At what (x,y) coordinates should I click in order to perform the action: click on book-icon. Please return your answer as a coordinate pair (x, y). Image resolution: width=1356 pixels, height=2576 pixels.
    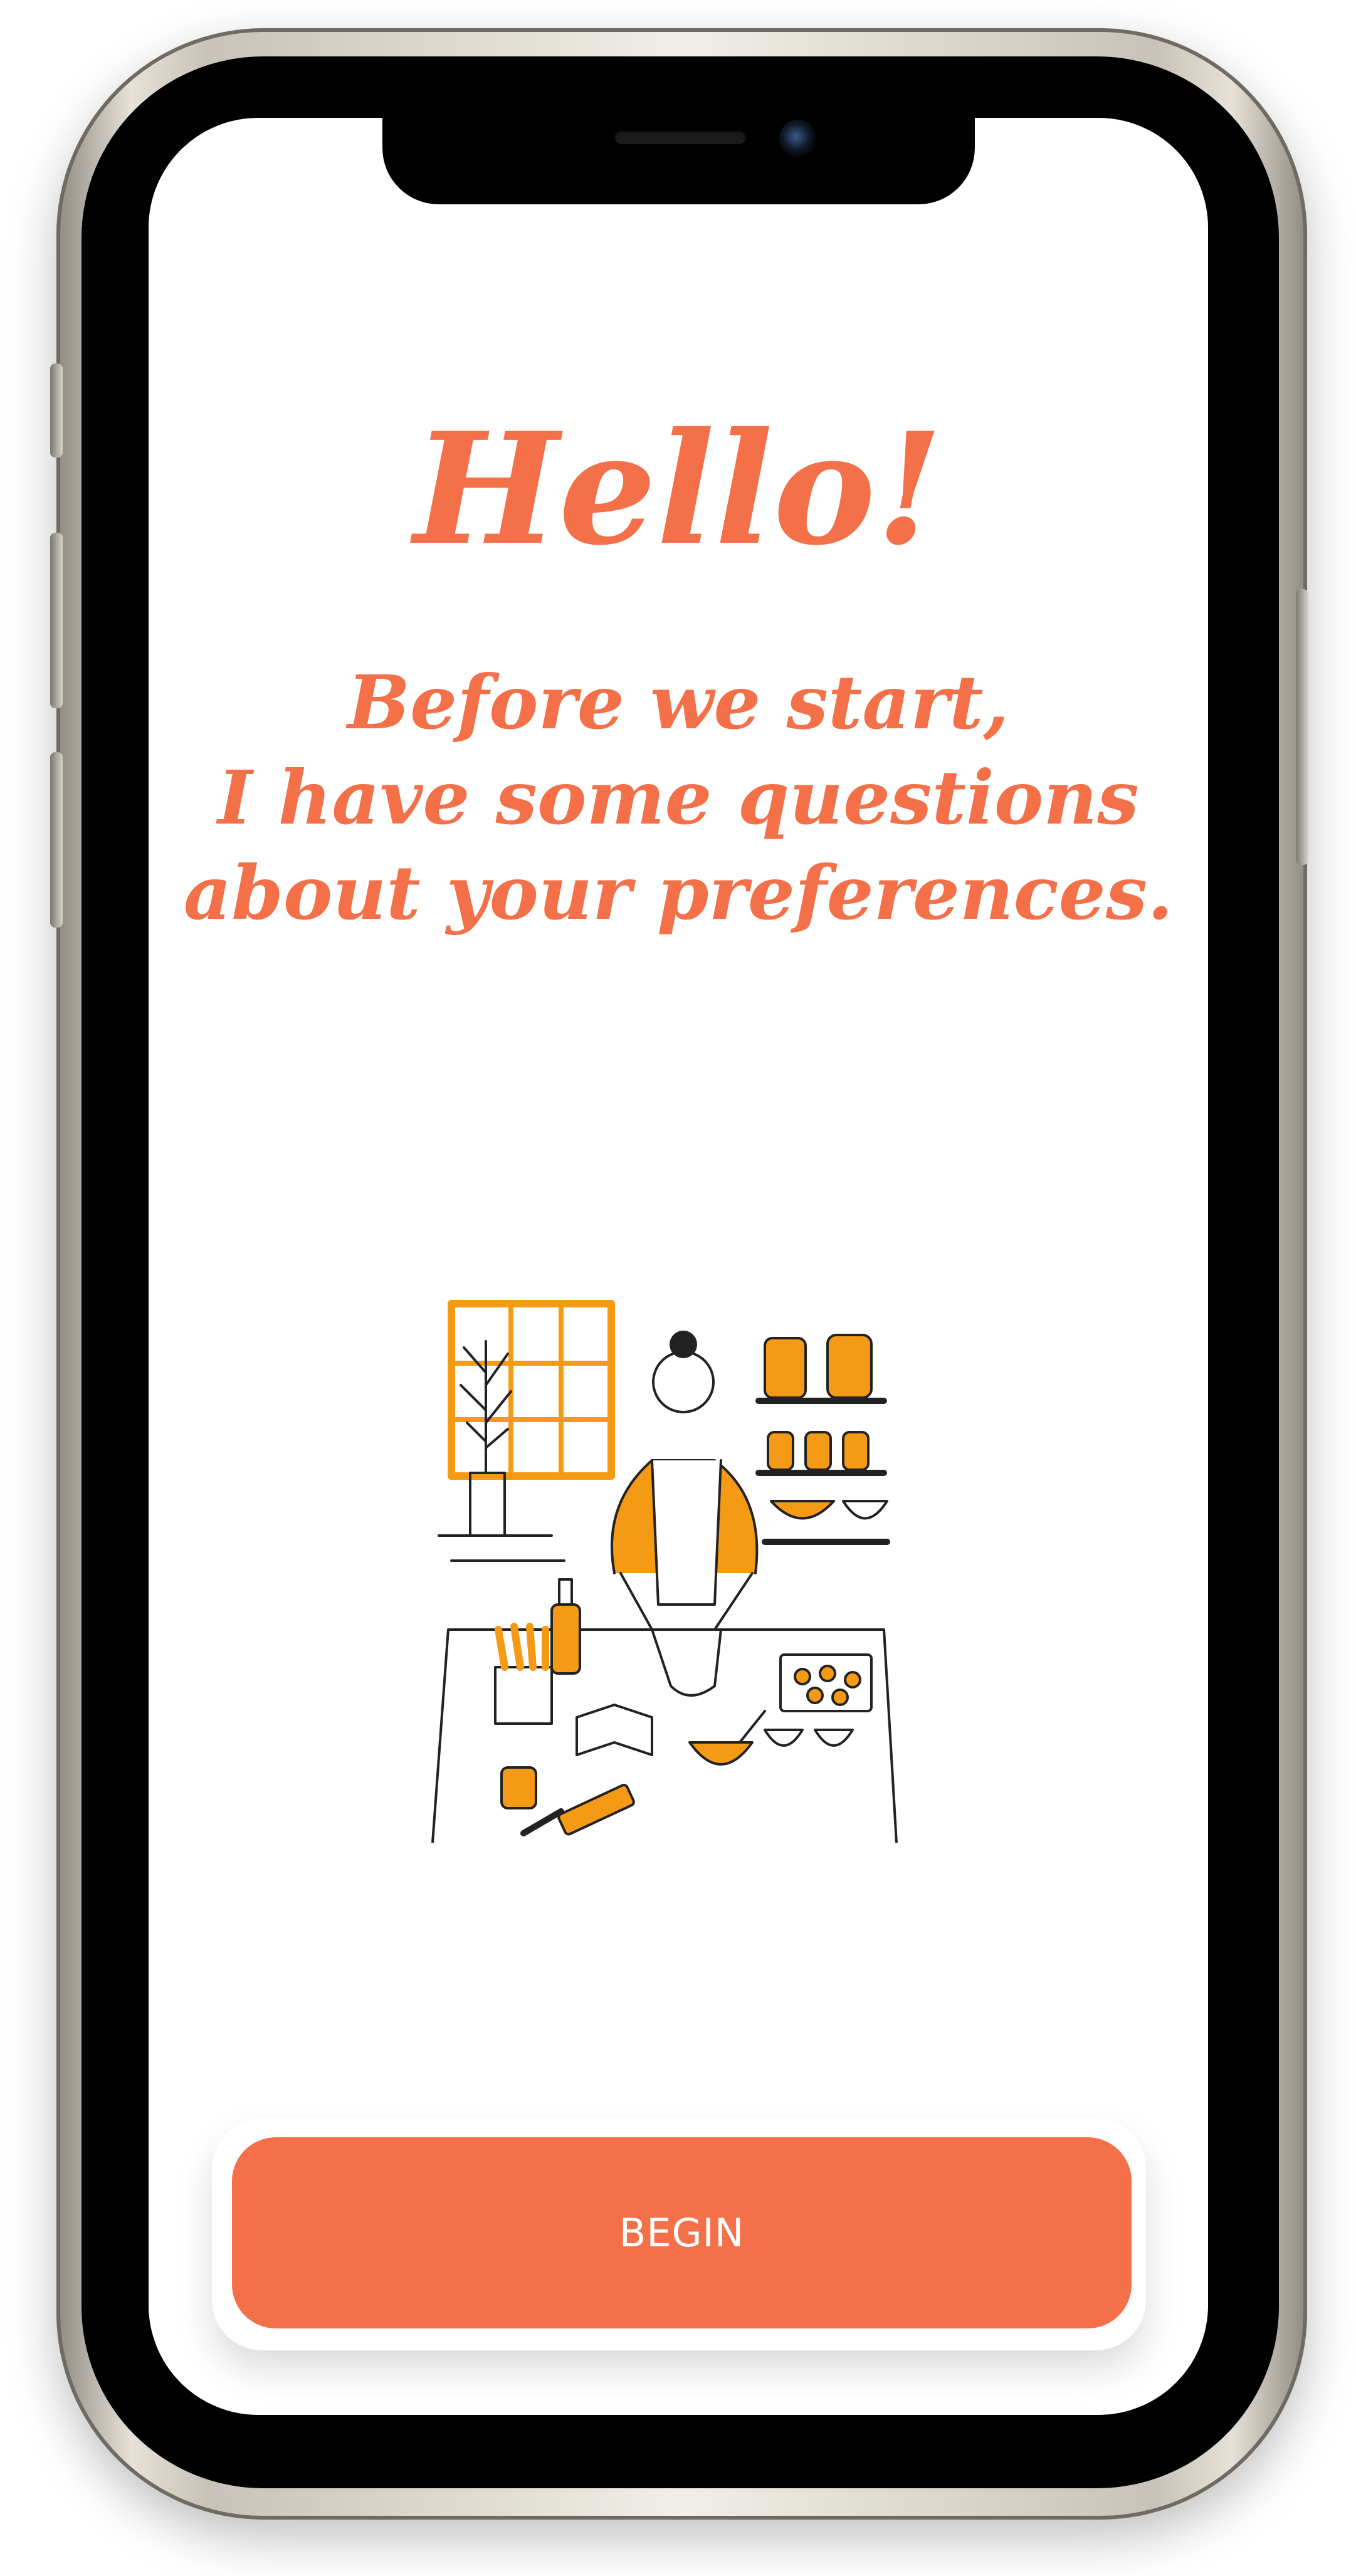
    Looking at the image, I should click on (615, 1730).